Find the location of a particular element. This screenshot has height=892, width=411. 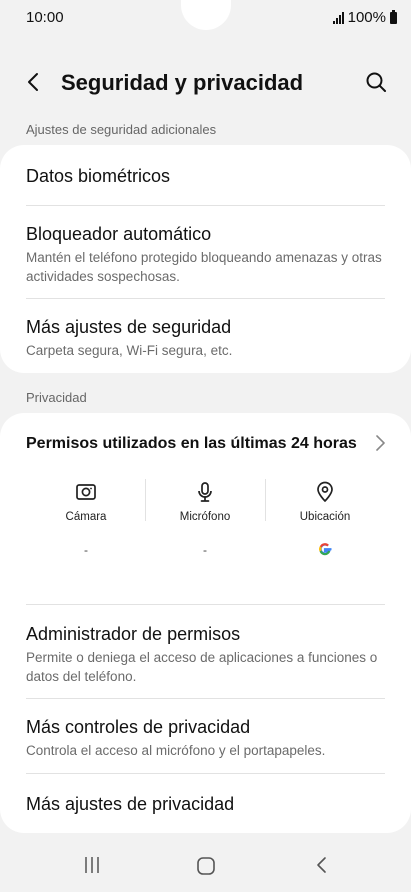

status-indicators: 100% is located at coordinates (364, 17).